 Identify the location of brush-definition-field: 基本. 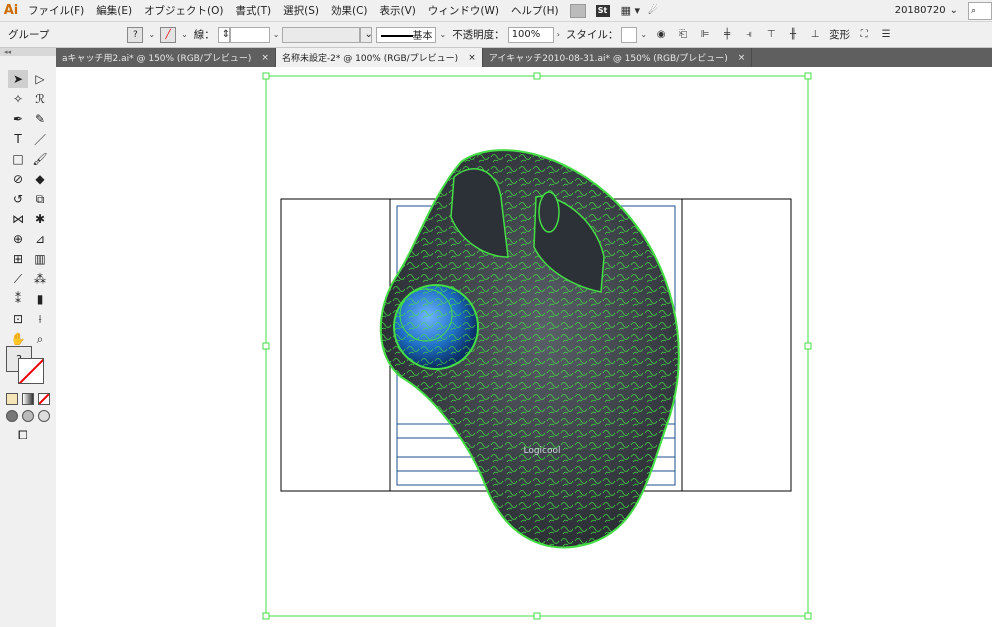
(406, 34).